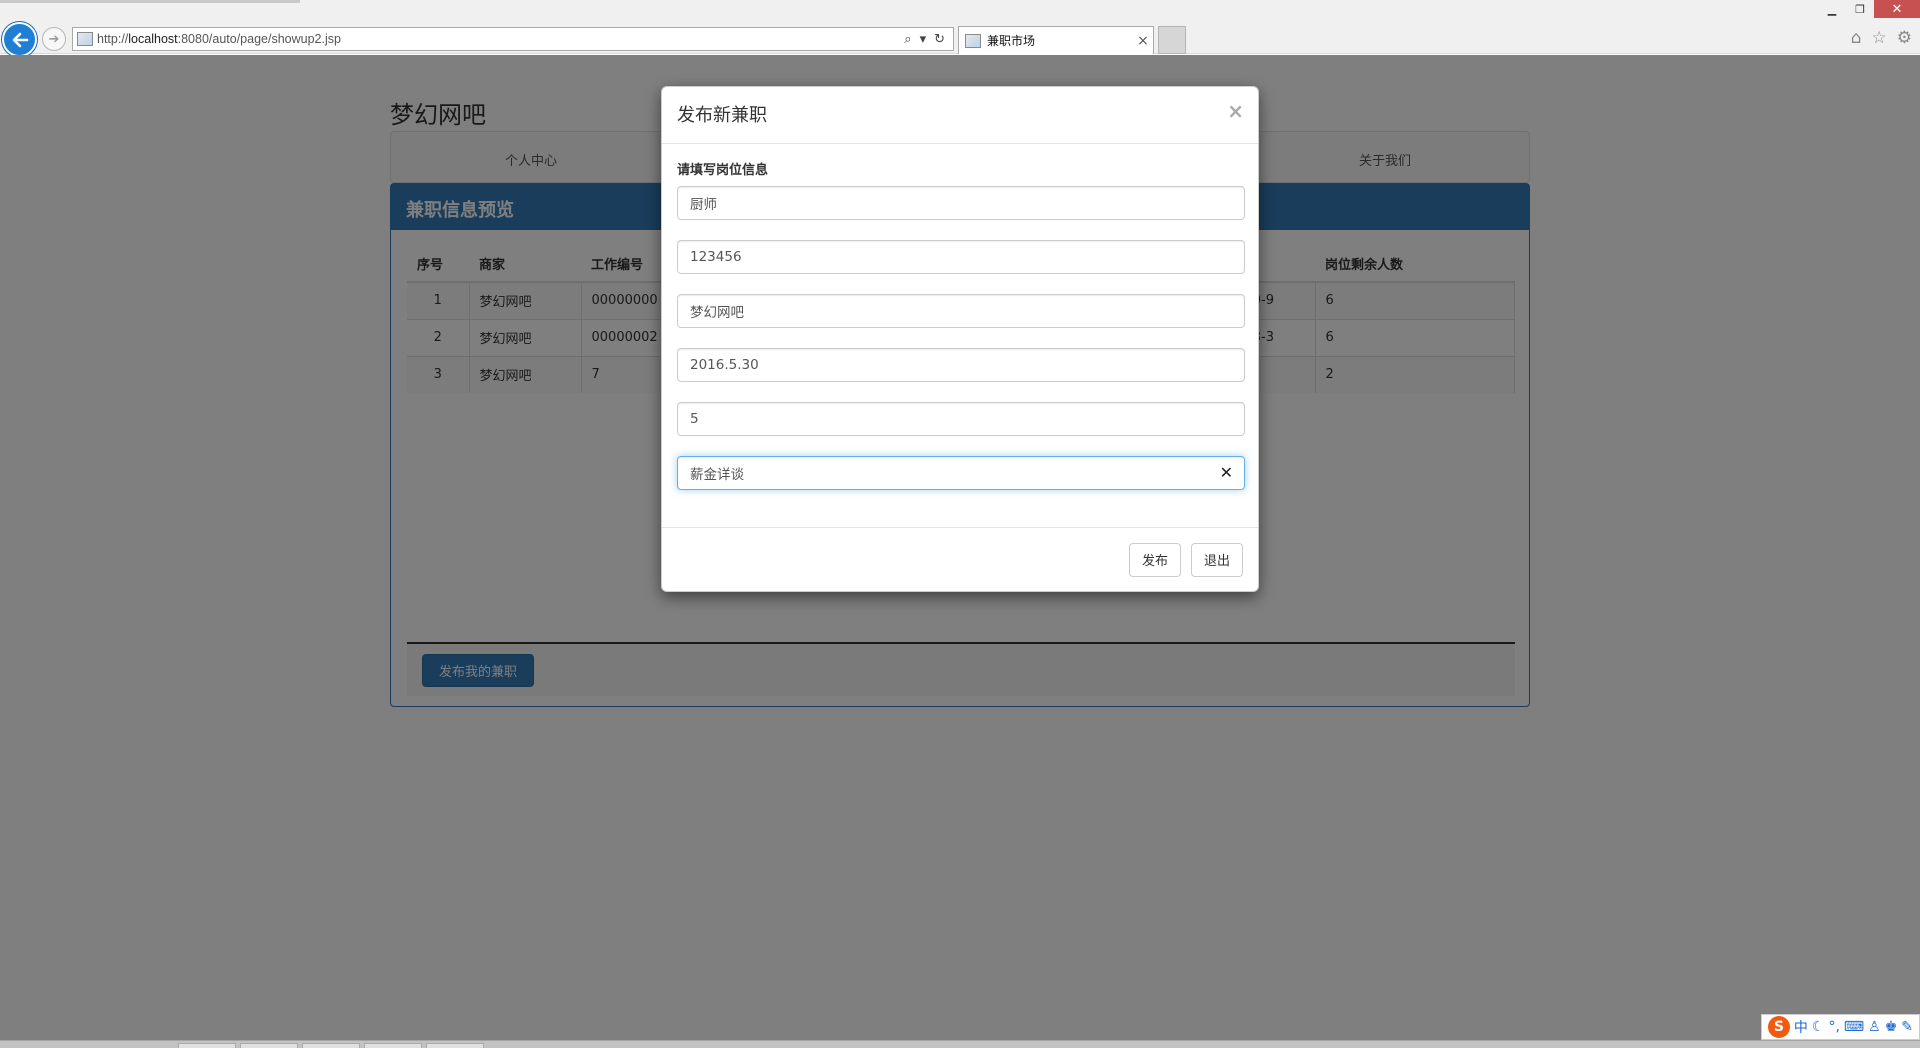  What do you see at coordinates (1840, 1027) in the screenshot?
I see `ime-toolbar: S 中 ☾ °, ⌨ ♙ ♚ ✎` at bounding box center [1840, 1027].